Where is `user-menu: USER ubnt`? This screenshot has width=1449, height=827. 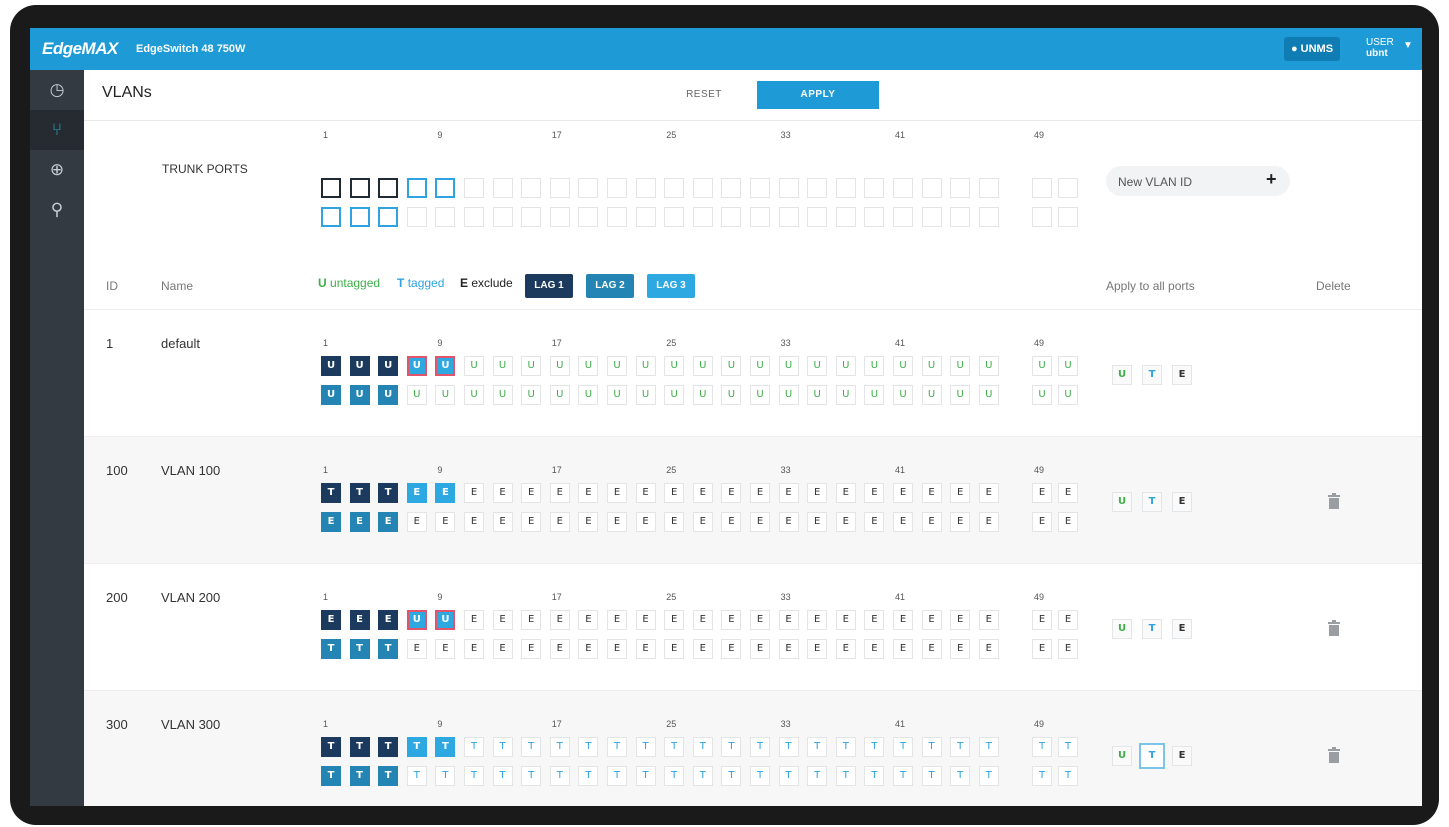 user-menu: USER ubnt is located at coordinates (1380, 48).